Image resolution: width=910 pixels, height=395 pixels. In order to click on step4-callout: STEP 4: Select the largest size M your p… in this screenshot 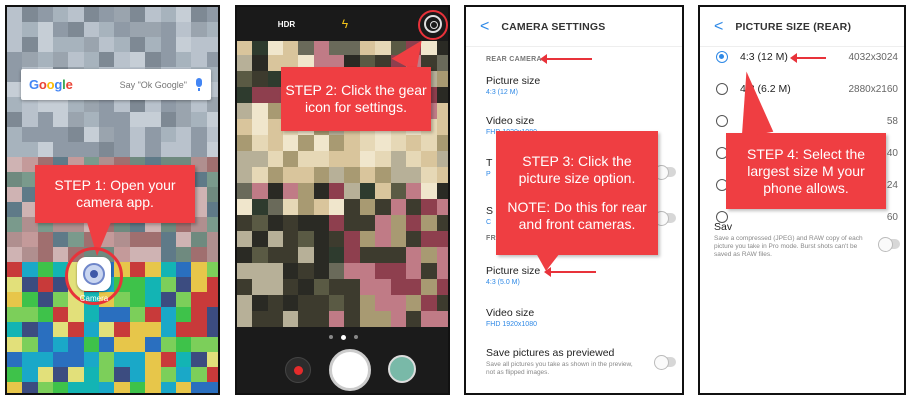, I will do `click(806, 171)`.